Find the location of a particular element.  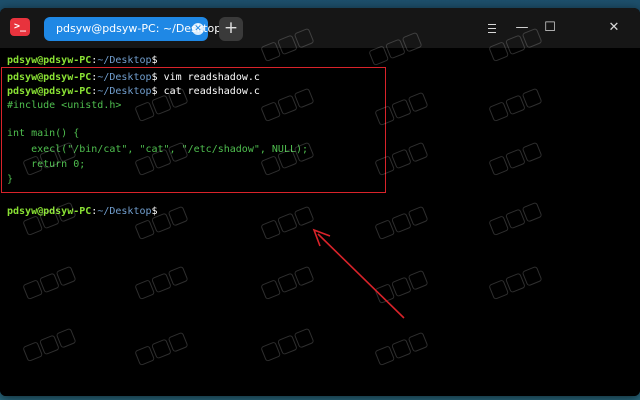

code-line: return 0; is located at coordinates (46, 164).